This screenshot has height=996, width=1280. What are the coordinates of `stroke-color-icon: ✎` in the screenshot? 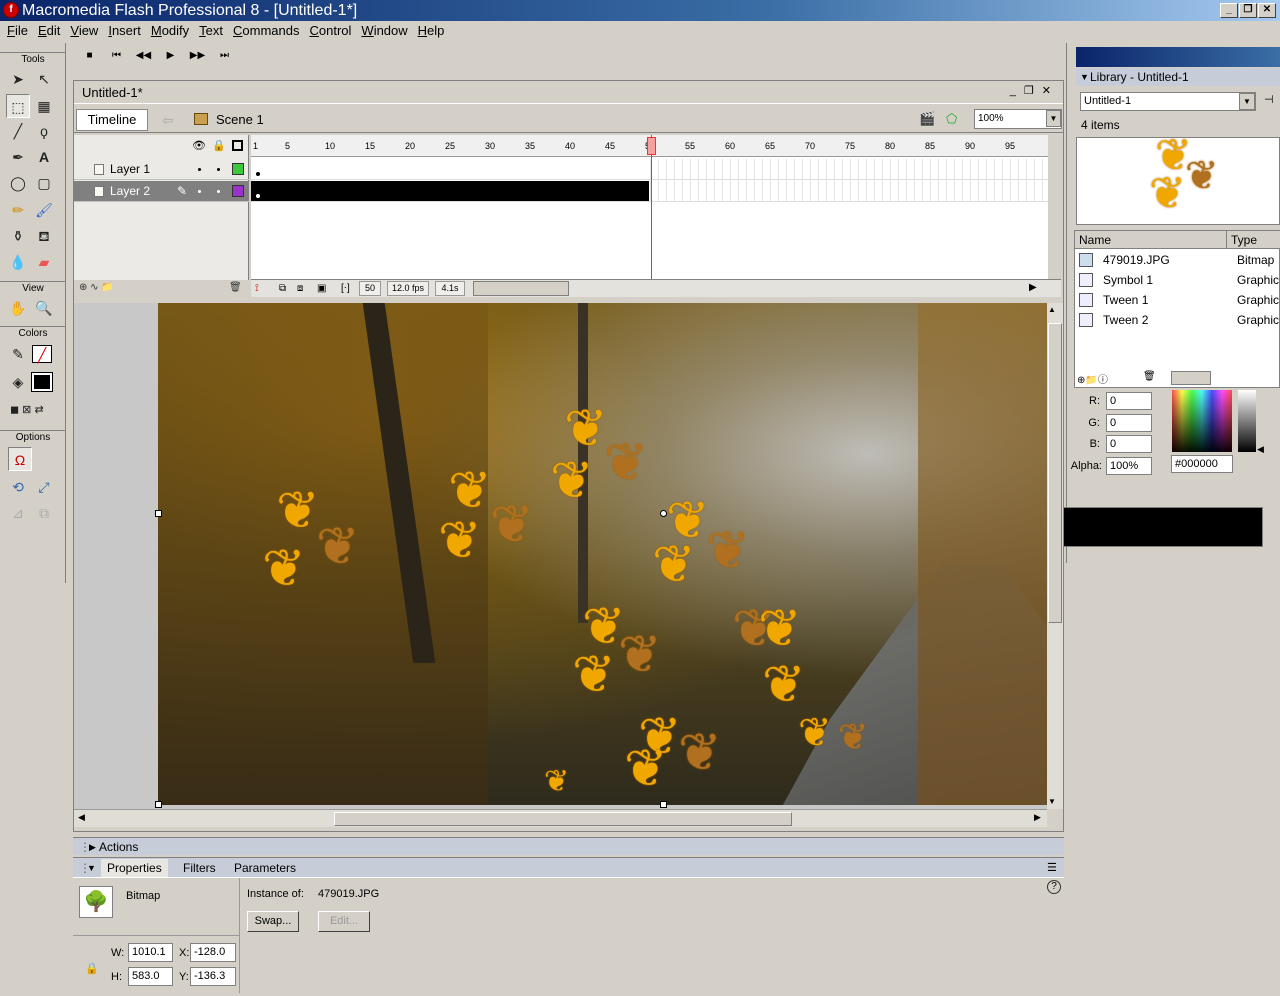 It's located at (18, 354).